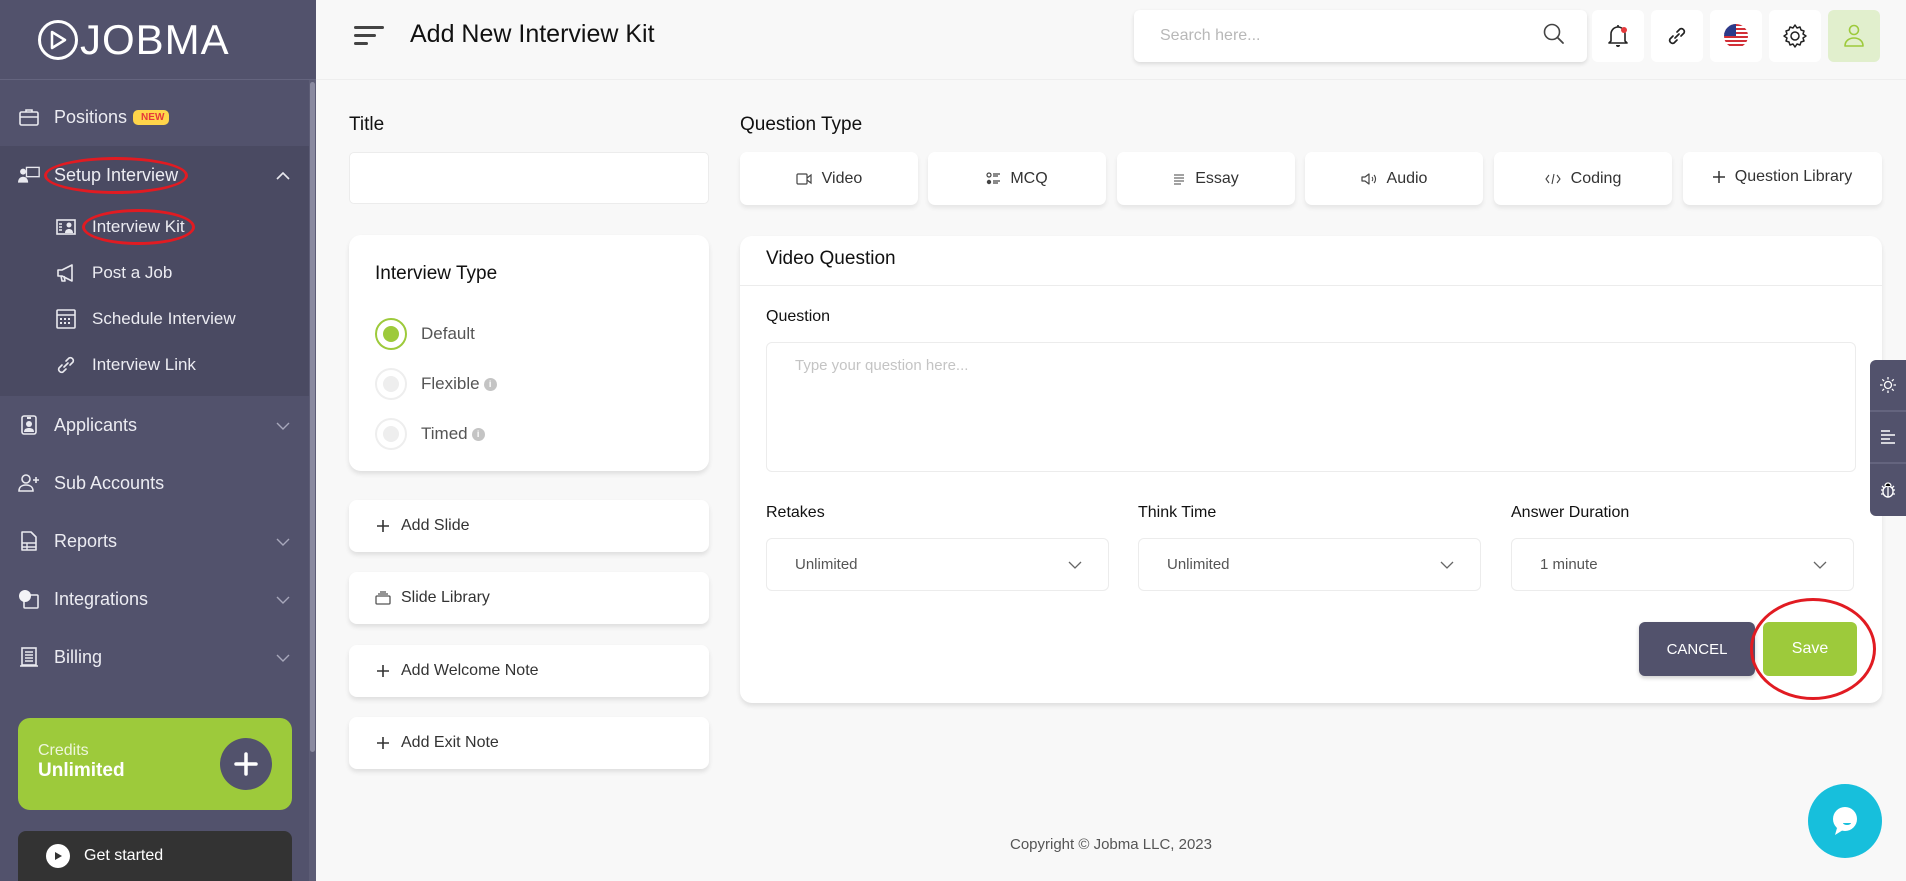 The width and height of the screenshot is (1906, 881). I want to click on question-type-audio: Audio, so click(1394, 178).